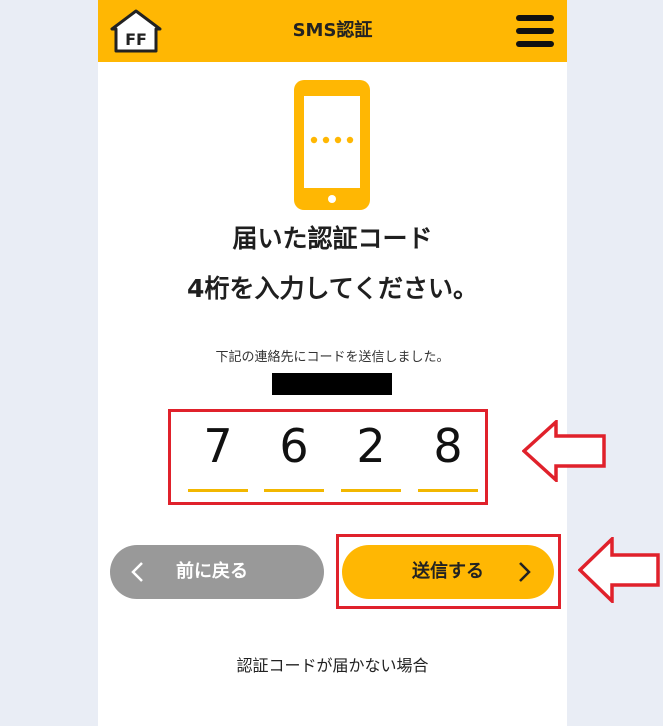 This screenshot has height=726, width=663. Describe the element at coordinates (536, 31) in the screenshot. I see `hamburger-menu-icon` at that location.